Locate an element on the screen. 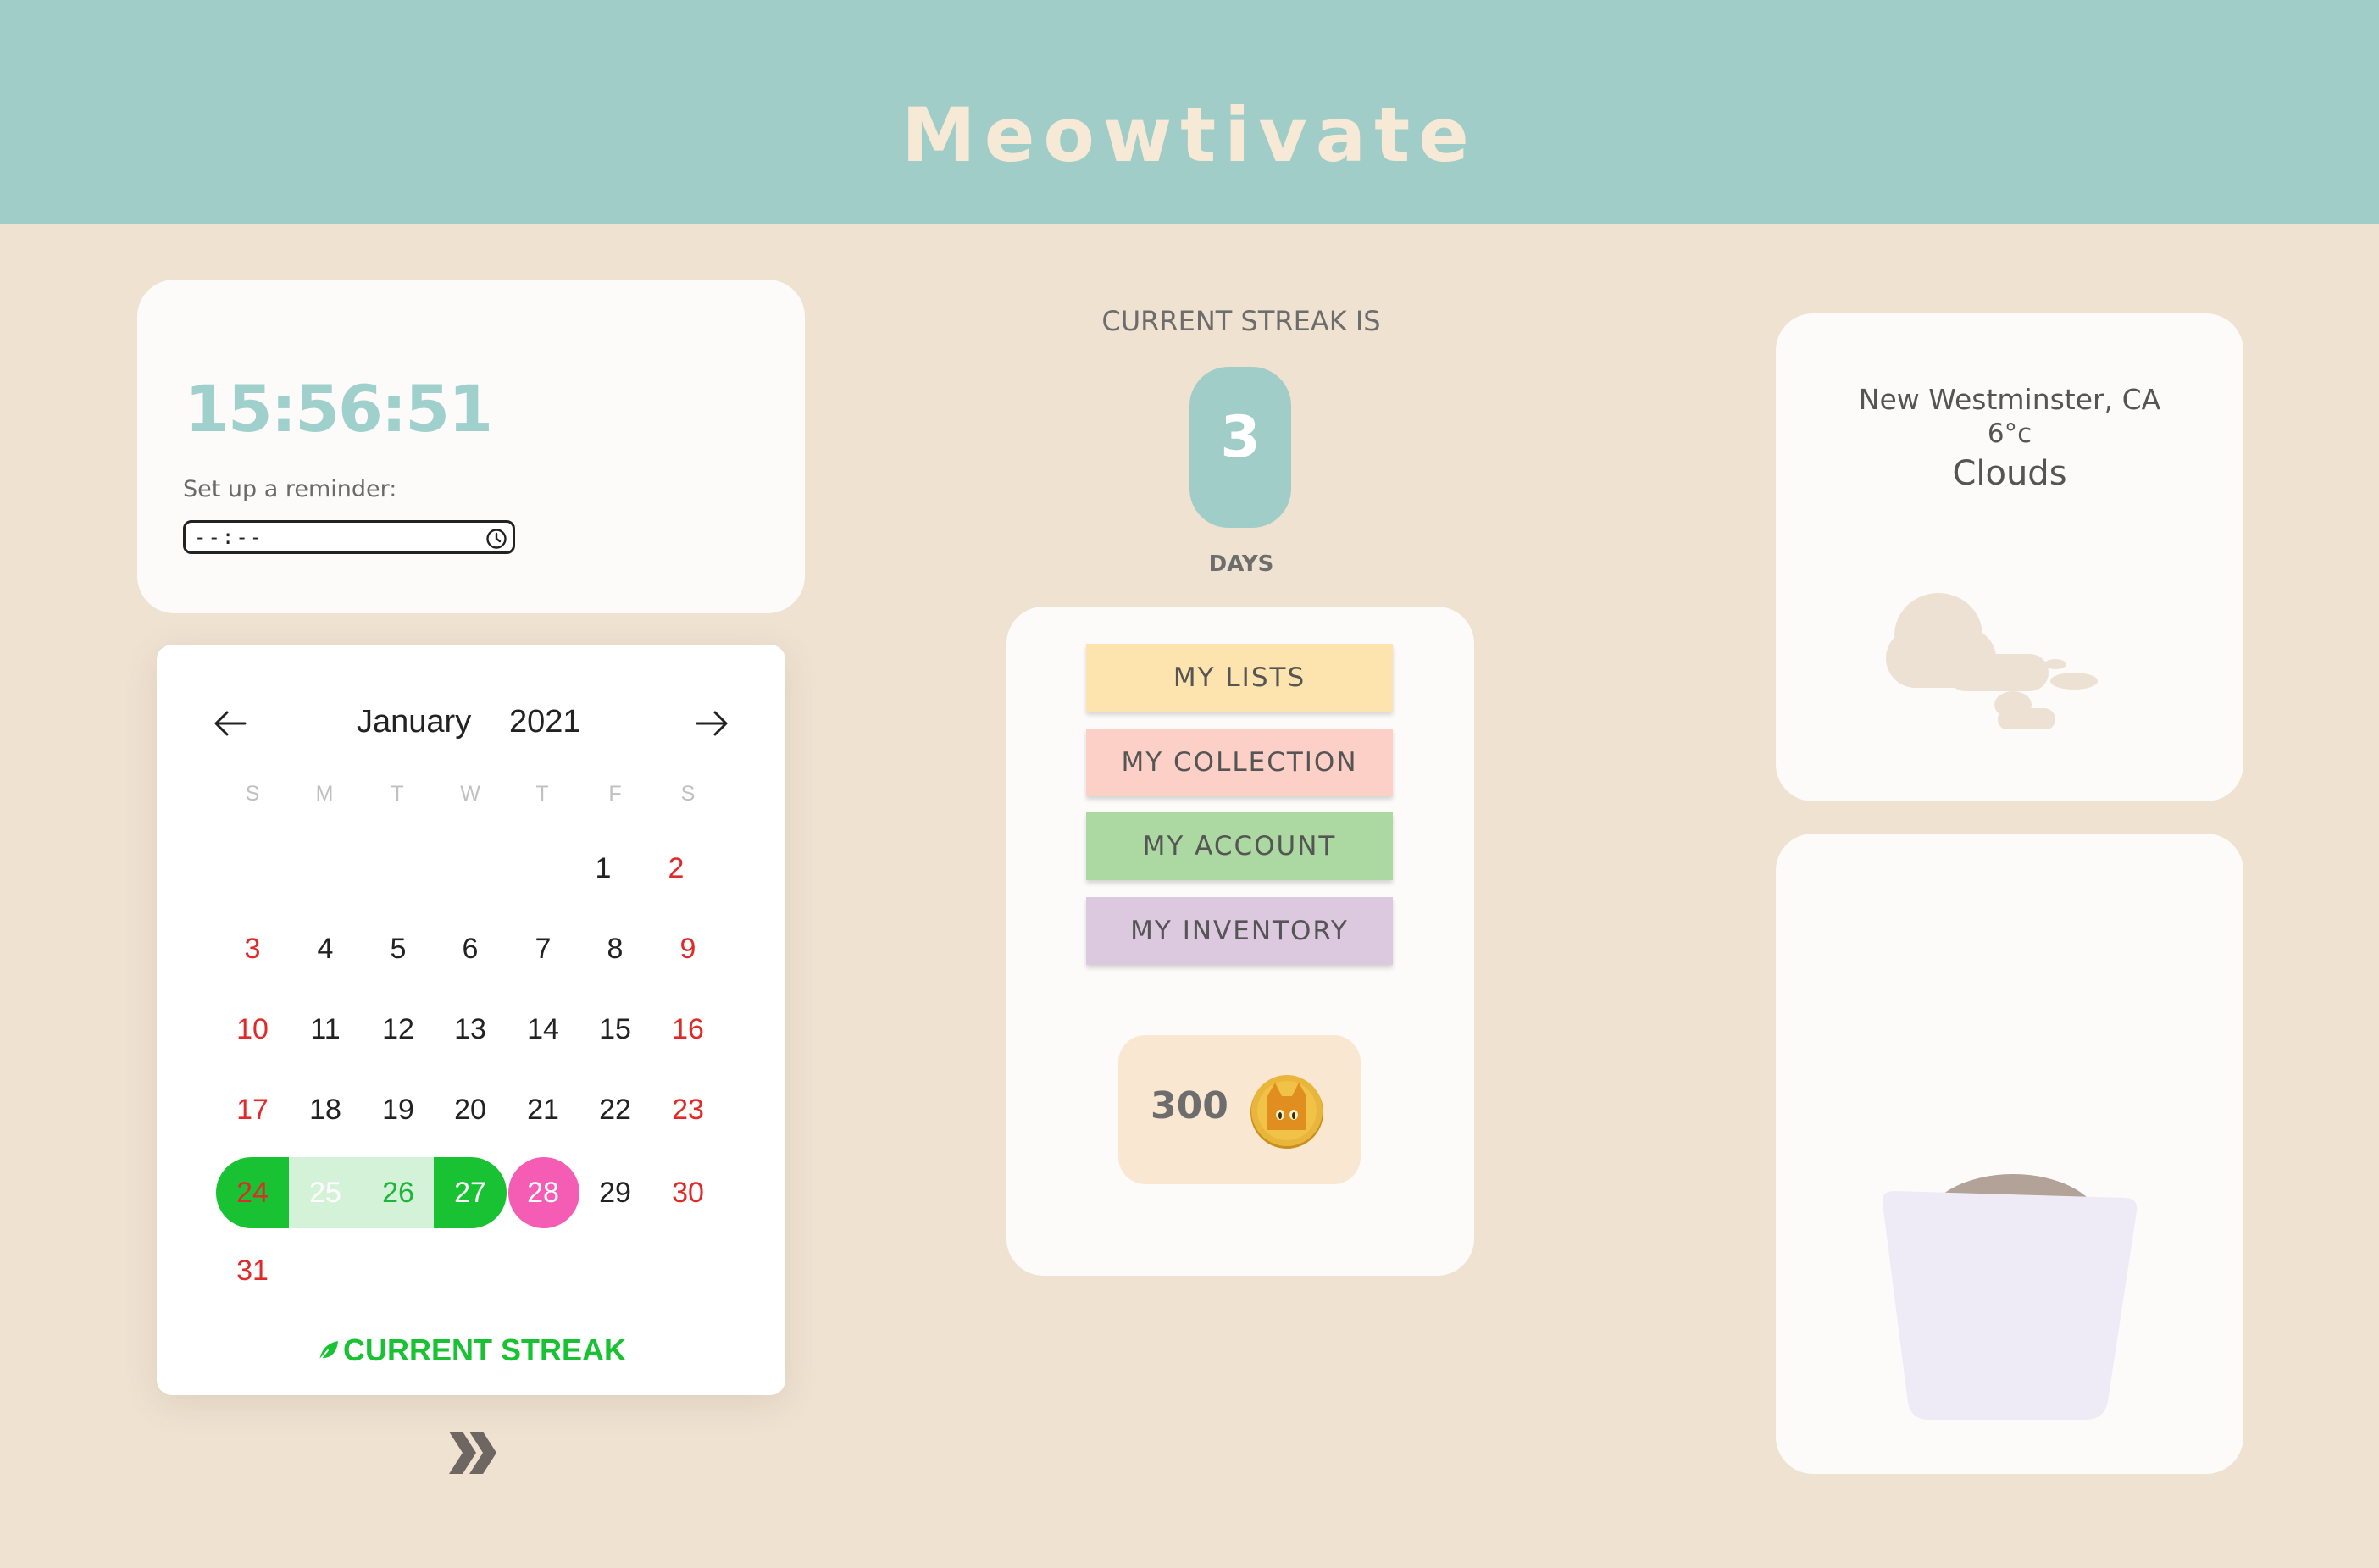  calendar-day: 30 is located at coordinates (688, 1192).